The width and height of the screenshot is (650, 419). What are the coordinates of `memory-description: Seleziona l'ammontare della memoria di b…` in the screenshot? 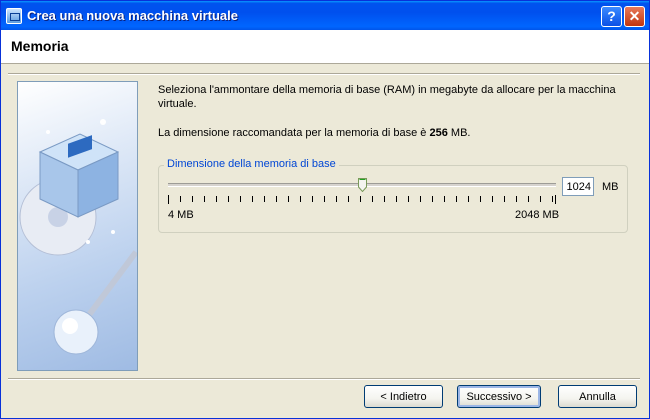 It's located at (387, 97).